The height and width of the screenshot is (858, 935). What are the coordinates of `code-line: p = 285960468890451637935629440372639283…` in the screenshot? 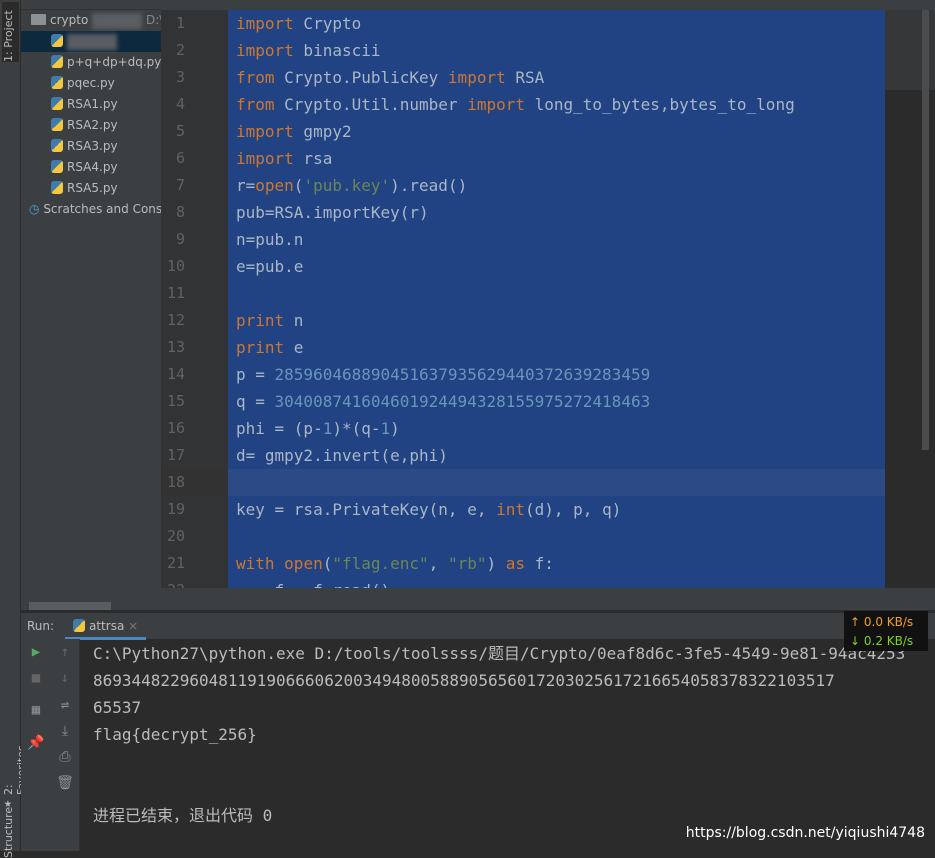 It's located at (443, 374).